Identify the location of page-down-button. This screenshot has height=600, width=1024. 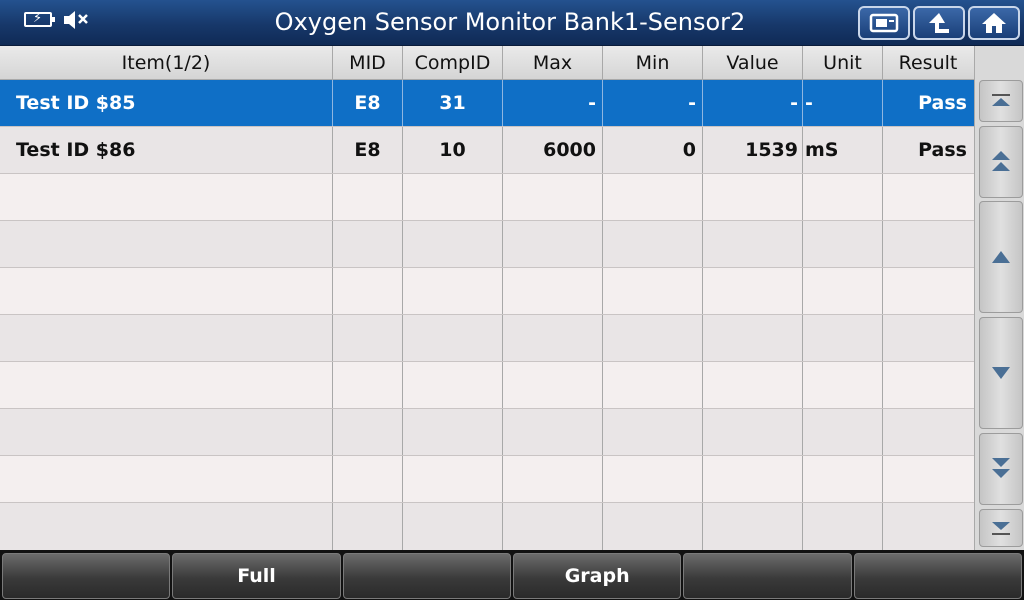
(1001, 469).